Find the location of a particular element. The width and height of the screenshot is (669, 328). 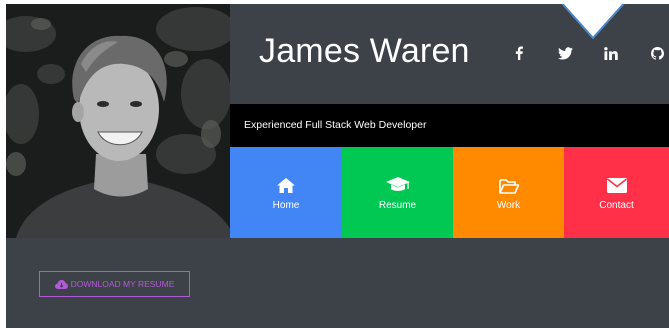

nav-home-label: Home is located at coordinates (286, 205).